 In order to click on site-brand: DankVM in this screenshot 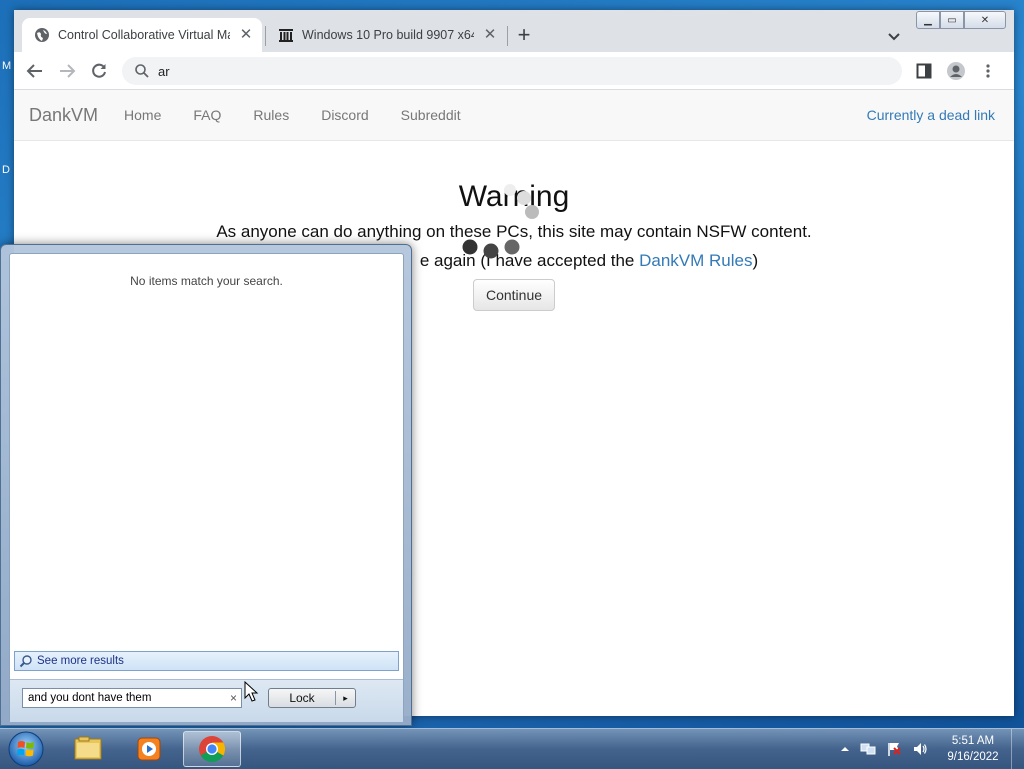, I will do `click(63, 115)`.